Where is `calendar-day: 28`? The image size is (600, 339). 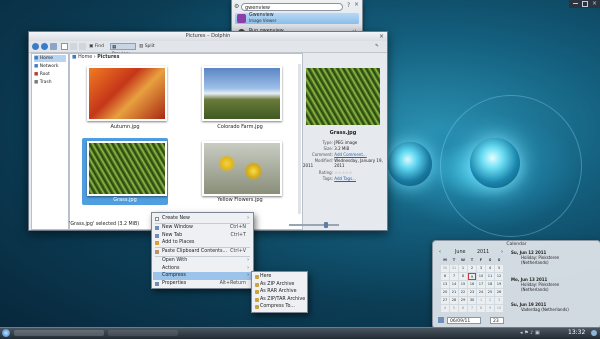
calendar-day: 28 is located at coordinates (454, 300).